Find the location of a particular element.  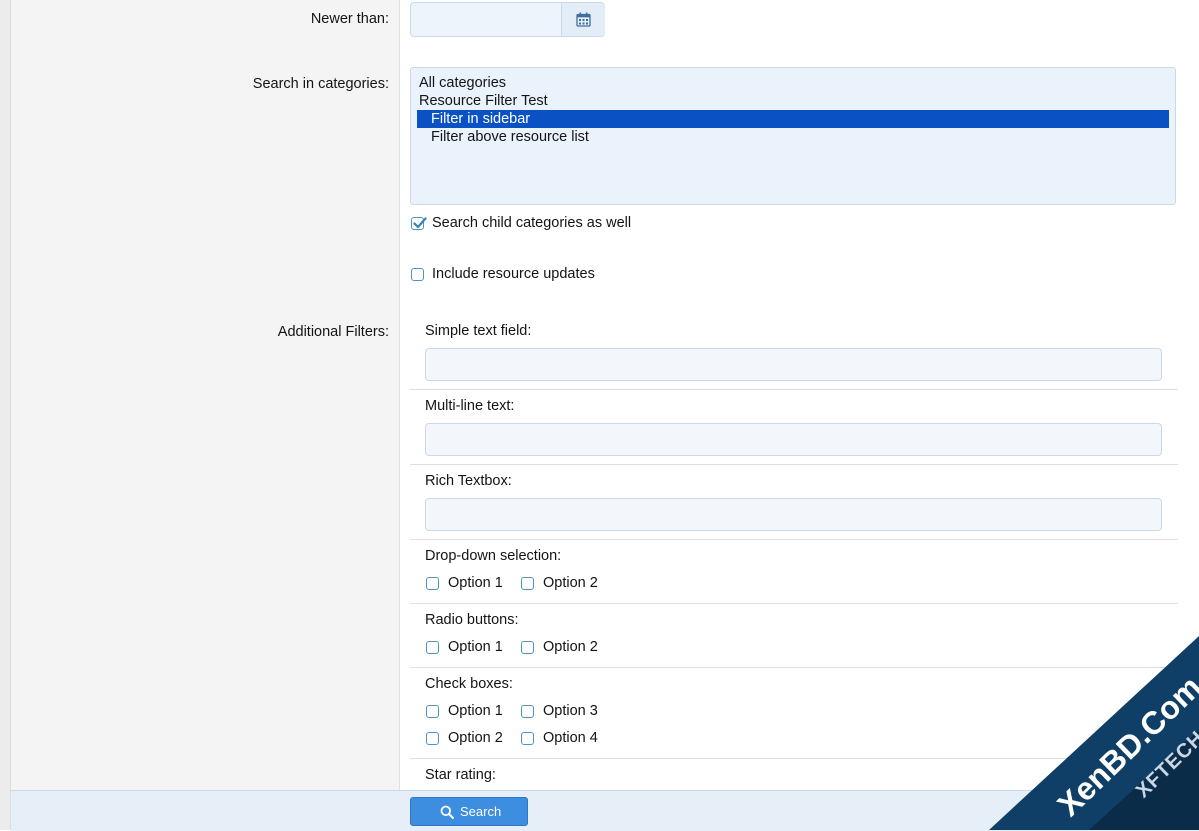

category-option: Resource Filter Test is located at coordinates (793, 101).